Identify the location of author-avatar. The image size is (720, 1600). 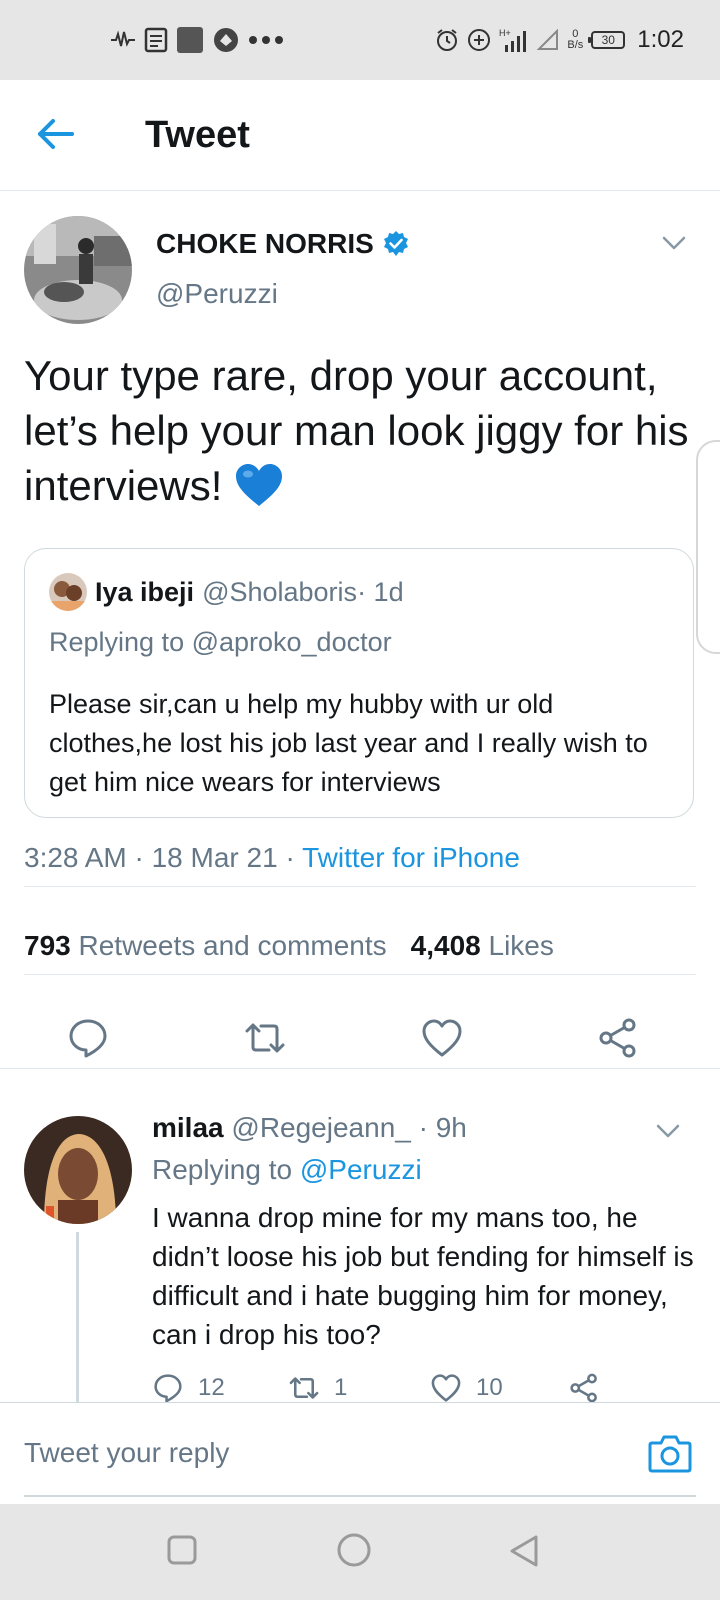
(78, 270).